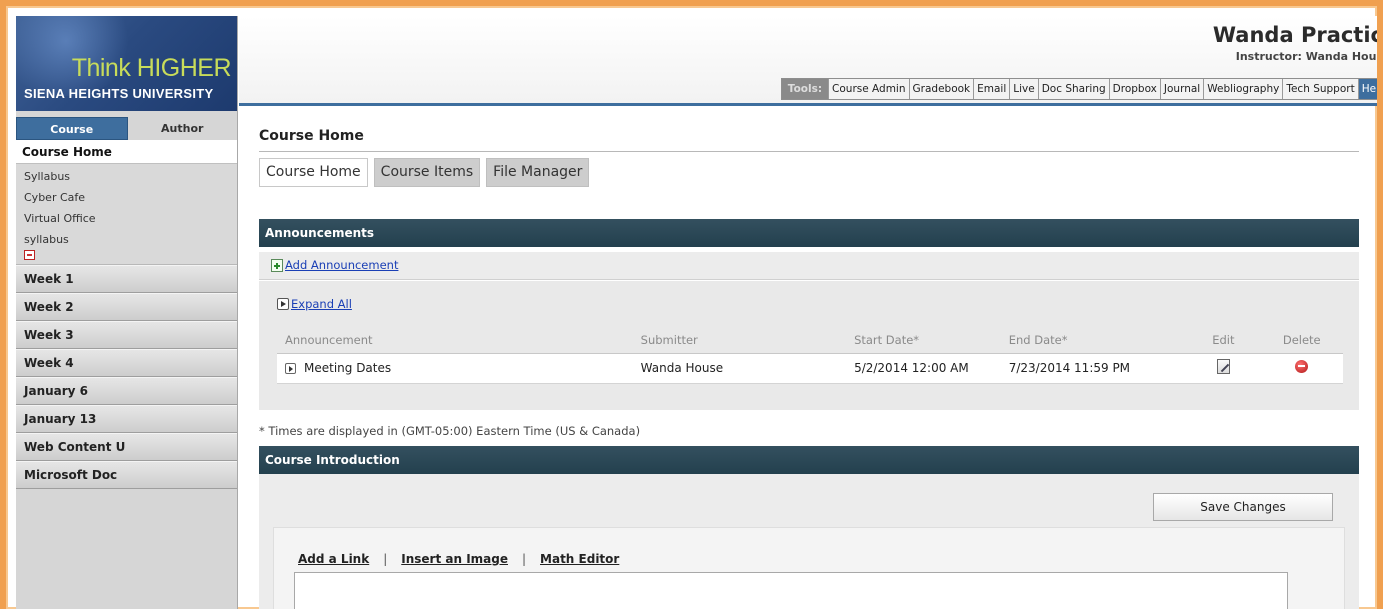  I want to click on expand-row-icon, so click(290, 368).